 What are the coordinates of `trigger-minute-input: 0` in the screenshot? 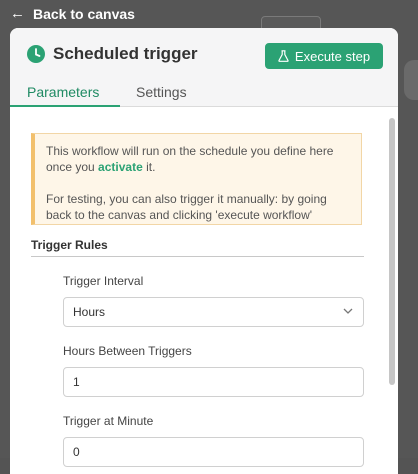 It's located at (213, 452).